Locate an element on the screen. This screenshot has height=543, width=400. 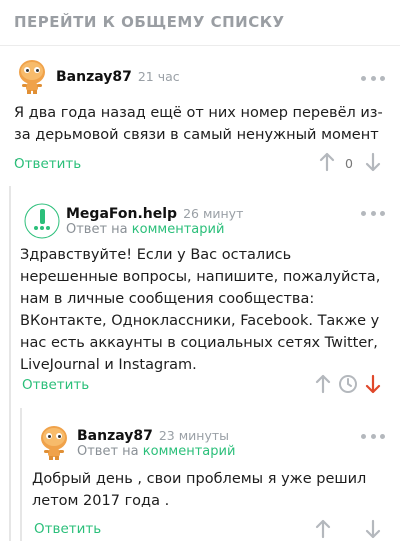
clock-icon is located at coordinates (348, 384).